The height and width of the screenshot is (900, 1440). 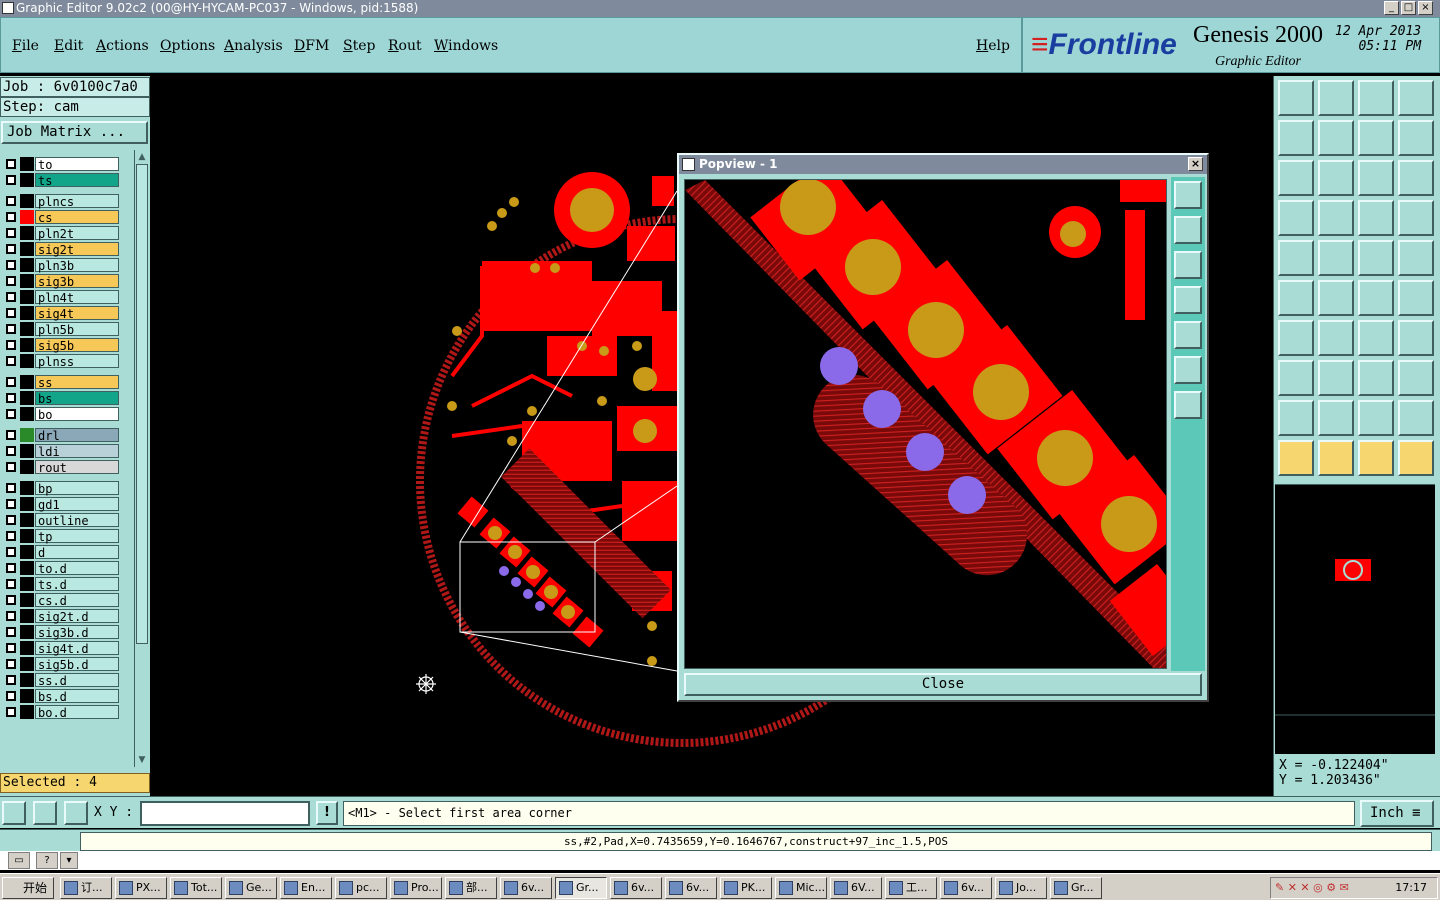 I want to click on layer-row-bp: bp, so click(x=67, y=488).